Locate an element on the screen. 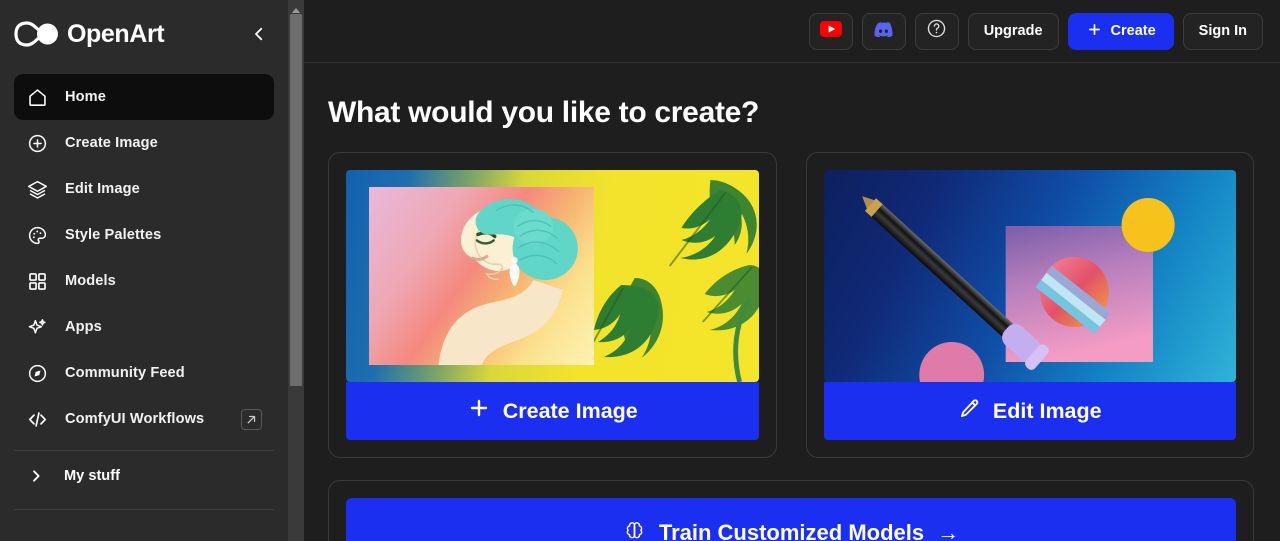  create-button: Create is located at coordinates (1120, 31).